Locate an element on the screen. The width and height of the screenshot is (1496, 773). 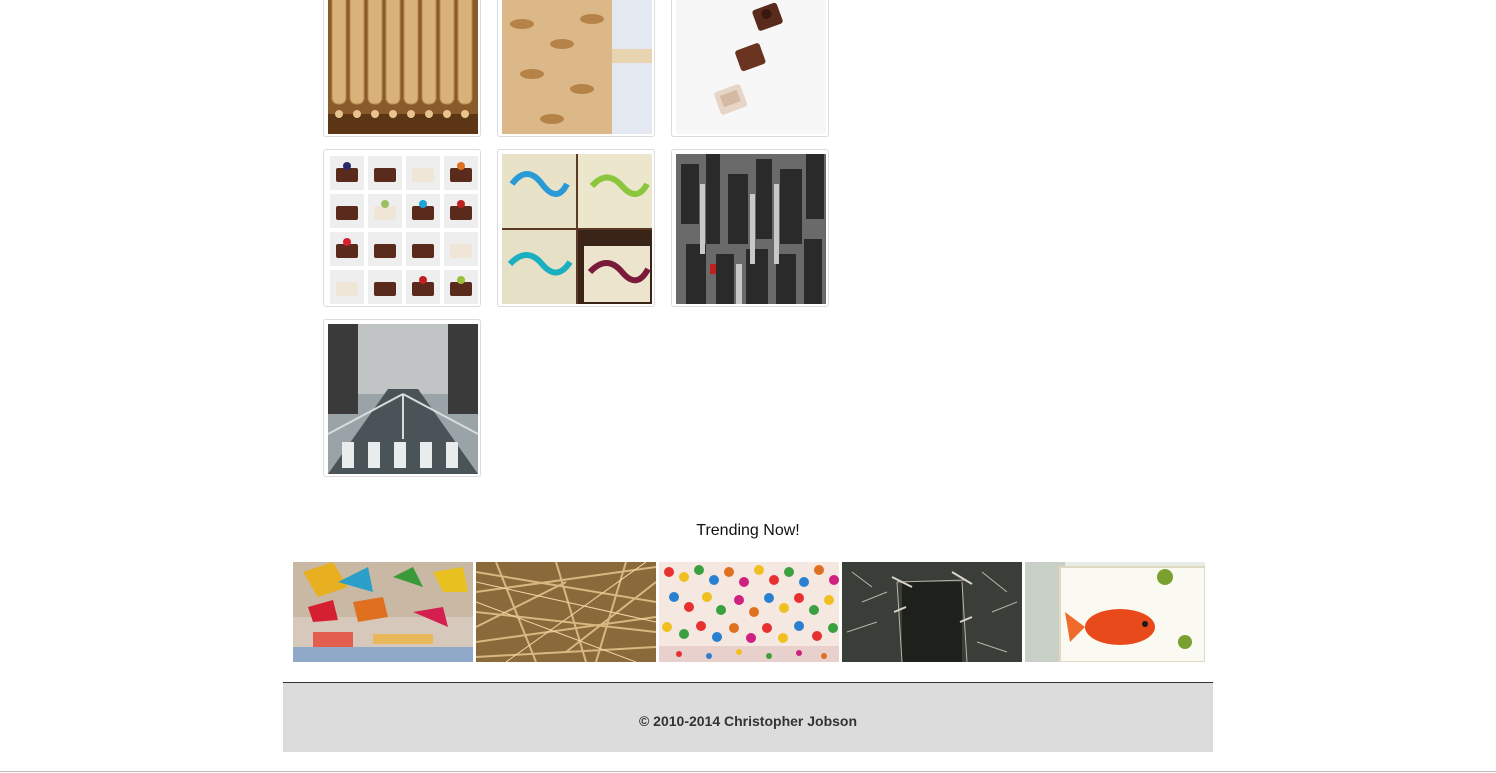
trending-item-dot-room is located at coordinates (749, 612).